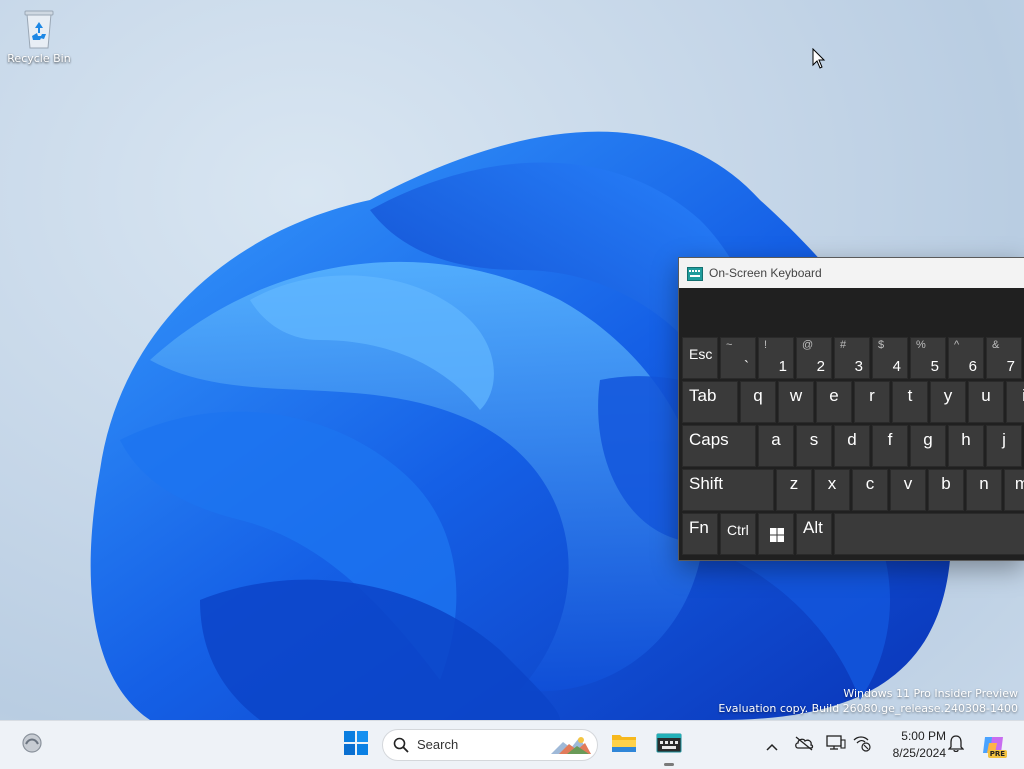 This screenshot has width=1024, height=769. Describe the element at coordinates (1015, 402) in the screenshot. I see `key-i: i` at that location.